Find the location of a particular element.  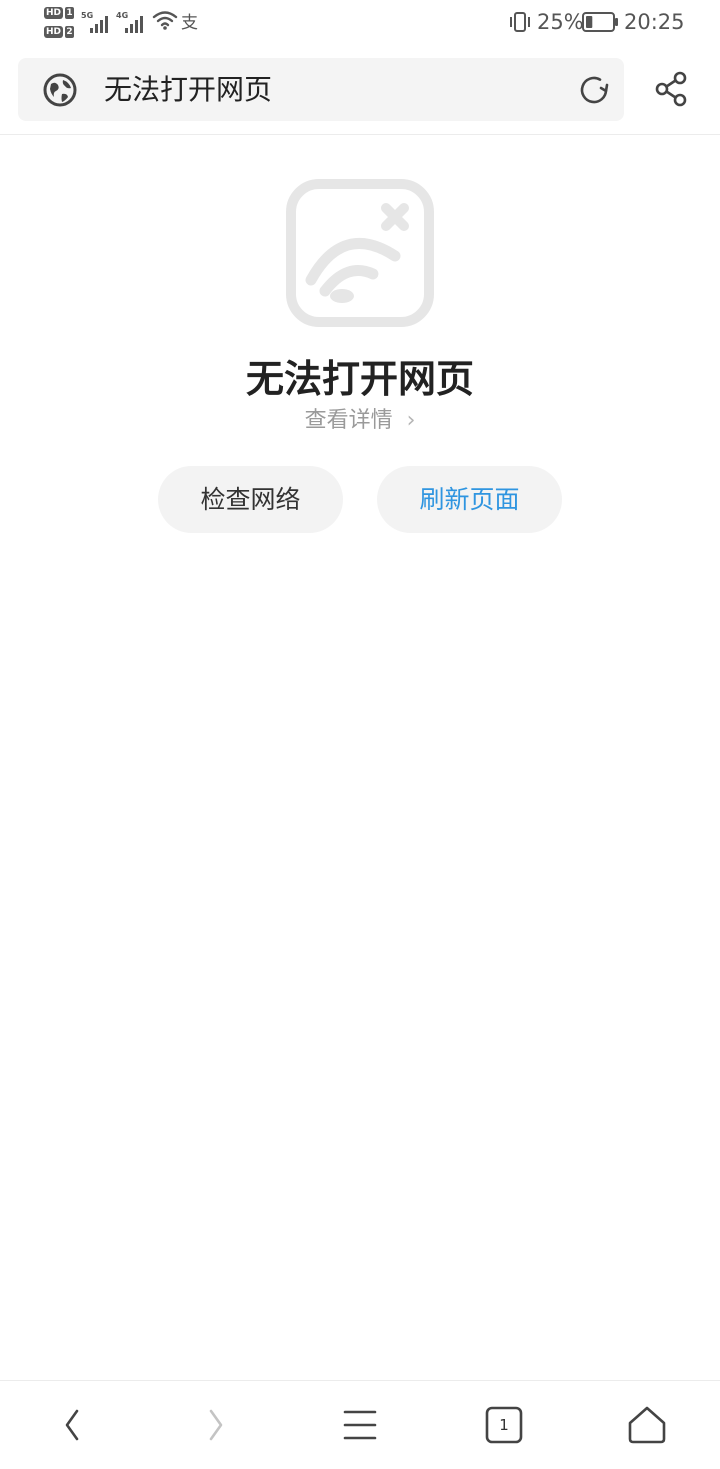

battery-icon is located at coordinates (600, 22).